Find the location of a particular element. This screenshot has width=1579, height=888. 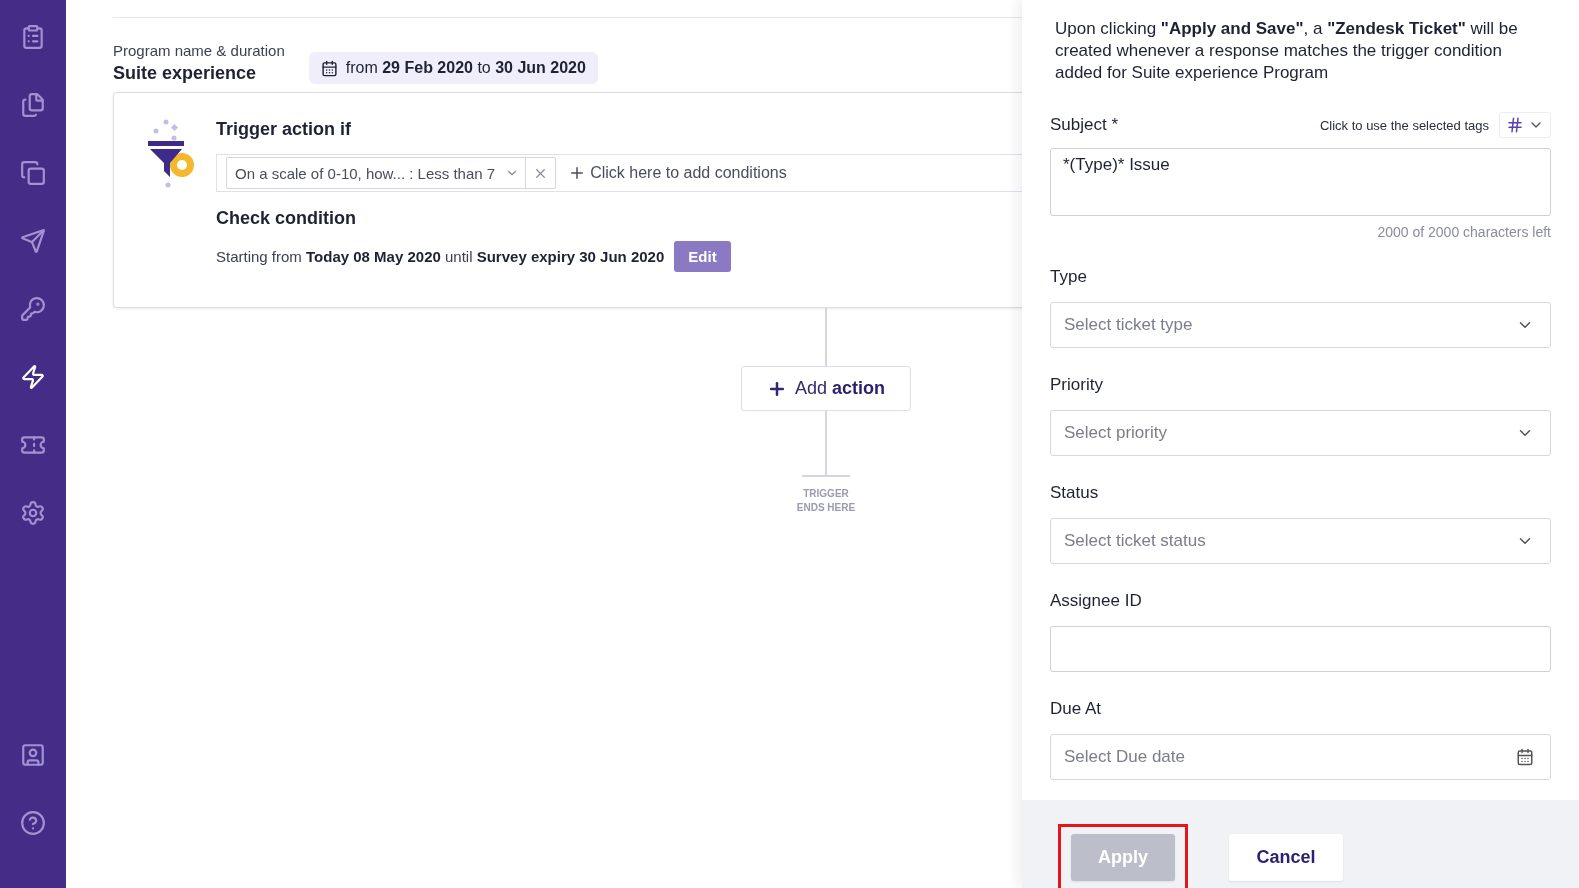

field-label: Assignee ID is located at coordinates (1096, 601).